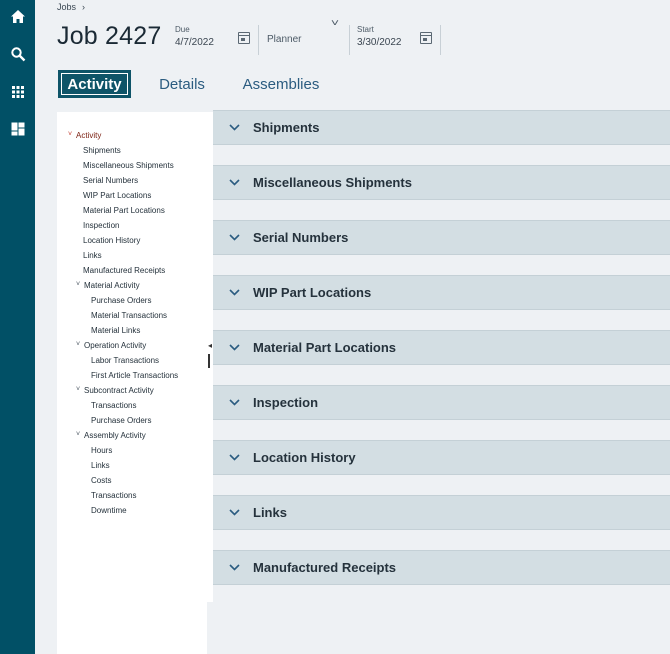 This screenshot has width=670, height=654. Describe the element at coordinates (441, 457) in the screenshot. I see `section-location-history: Location History` at that location.